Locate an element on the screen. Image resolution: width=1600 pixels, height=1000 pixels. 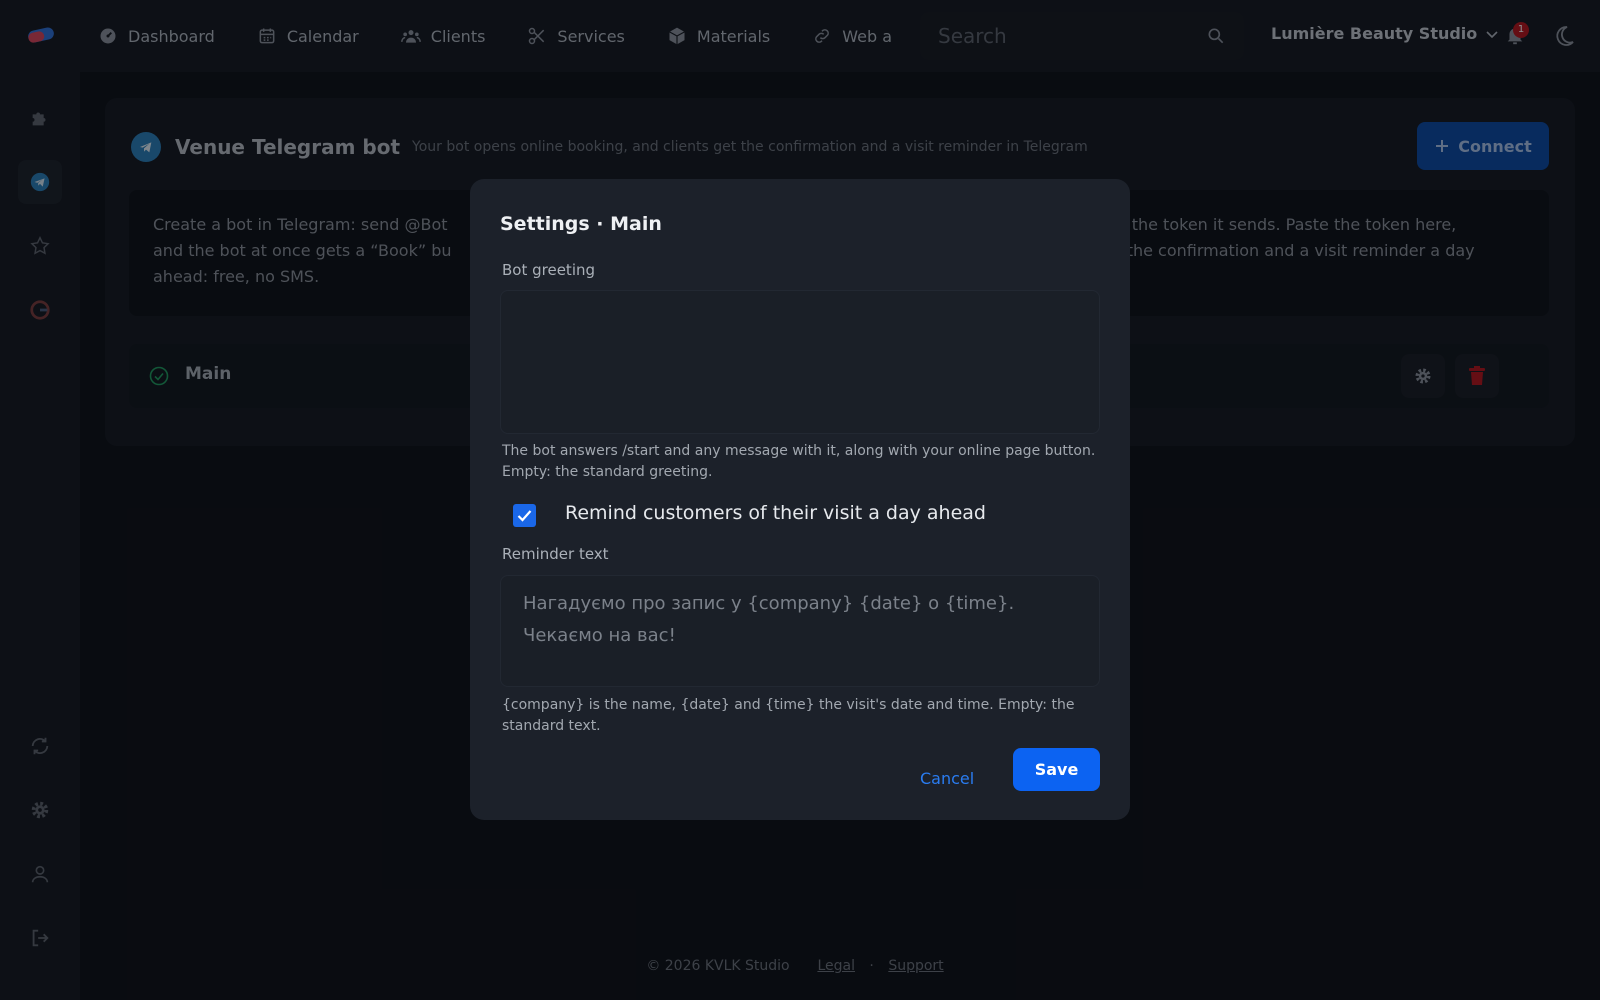
cancel-button: Cancel is located at coordinates (947, 778).